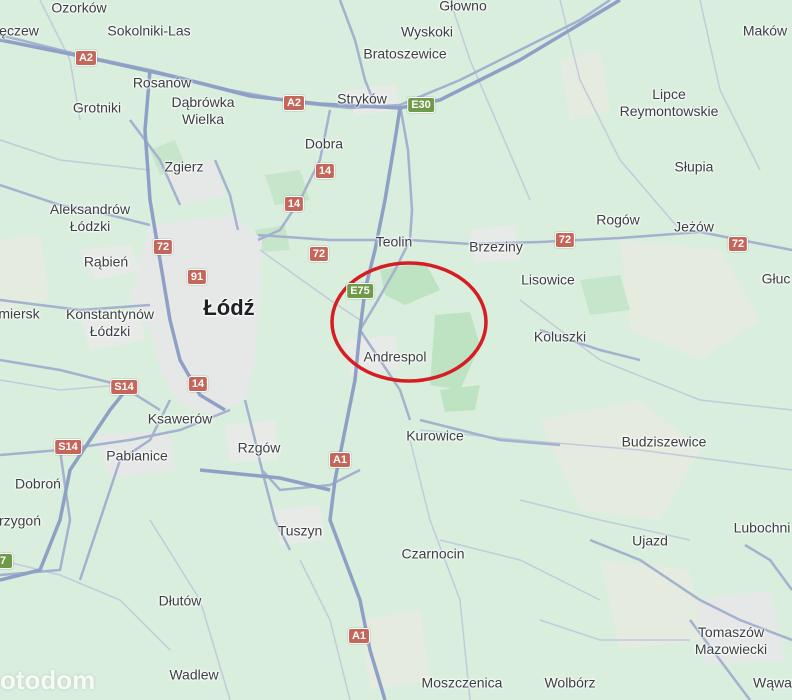 This screenshot has width=792, height=700. Describe the element at coordinates (197, 277) in the screenshot. I see `road-shield-91: 91` at that location.